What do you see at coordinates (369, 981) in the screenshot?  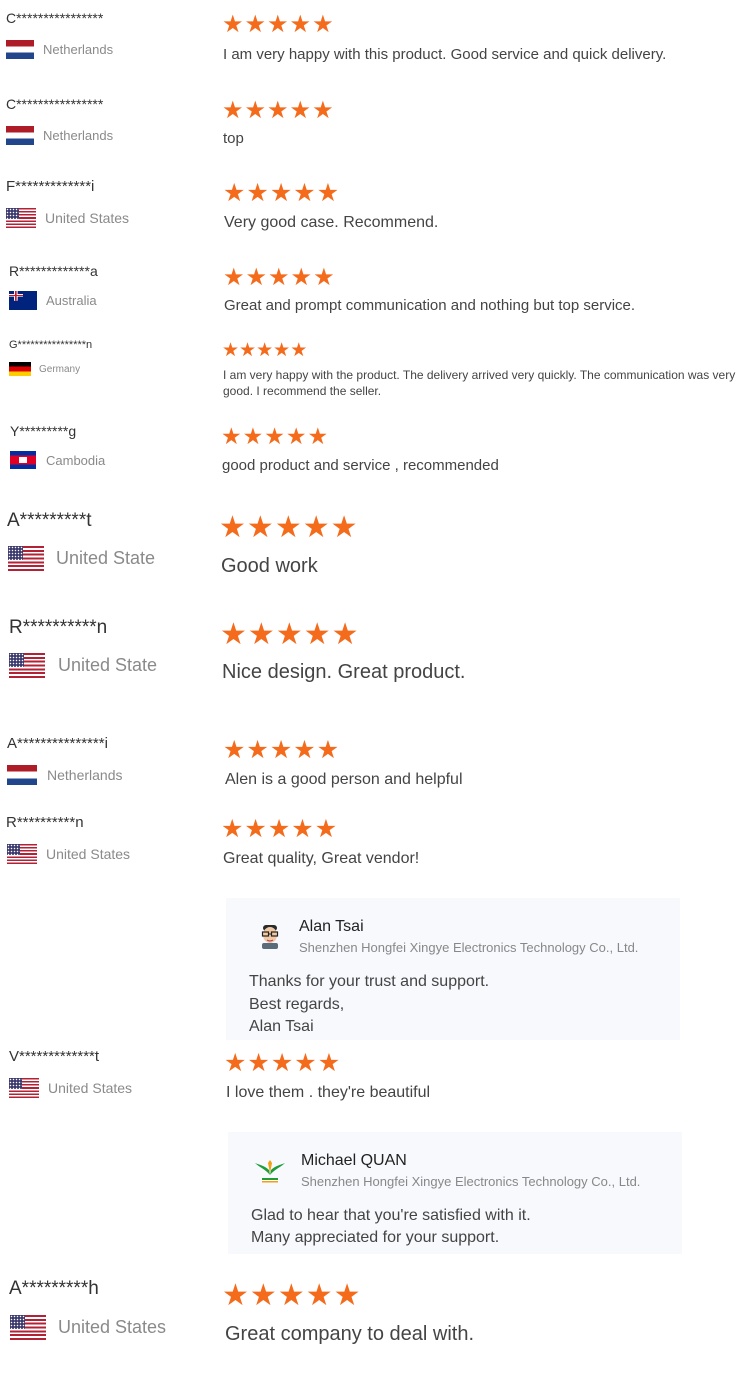 I see `reply-text-line: Thanks for your trust and support.` at bounding box center [369, 981].